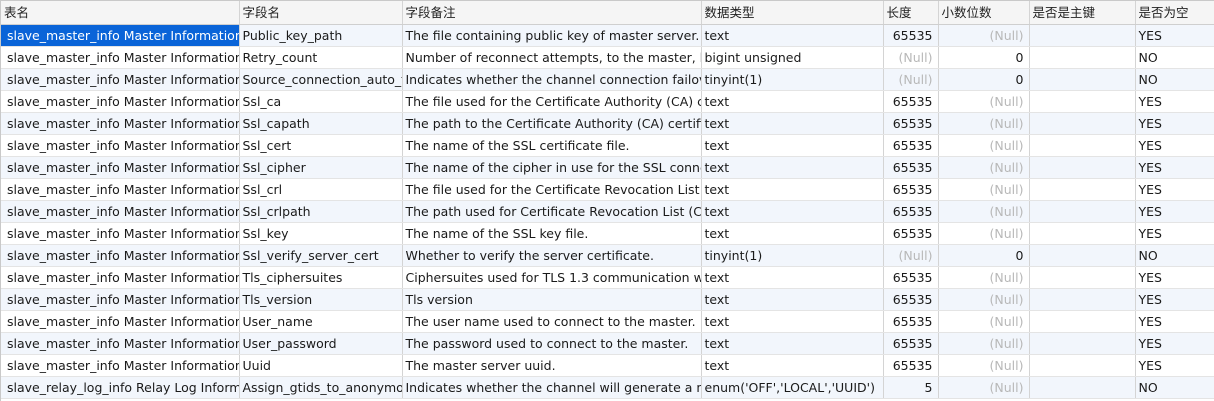 The height and width of the screenshot is (401, 1214). I want to click on cell-field-comment: The master server uuid., so click(552, 365).